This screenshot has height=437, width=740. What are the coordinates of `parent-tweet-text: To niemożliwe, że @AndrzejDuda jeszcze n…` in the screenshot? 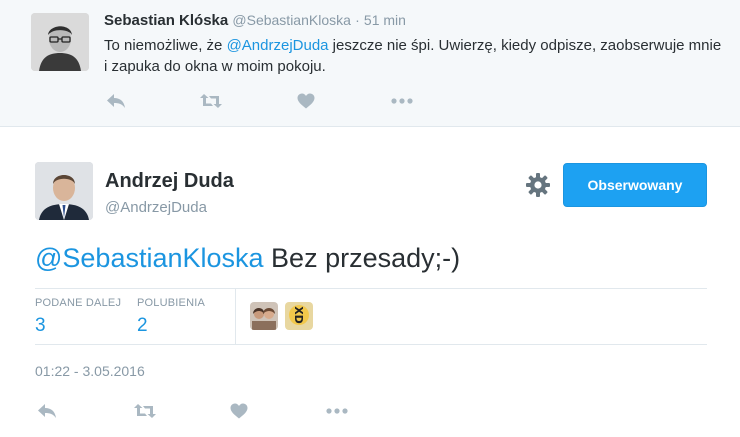 It's located at (414, 56).